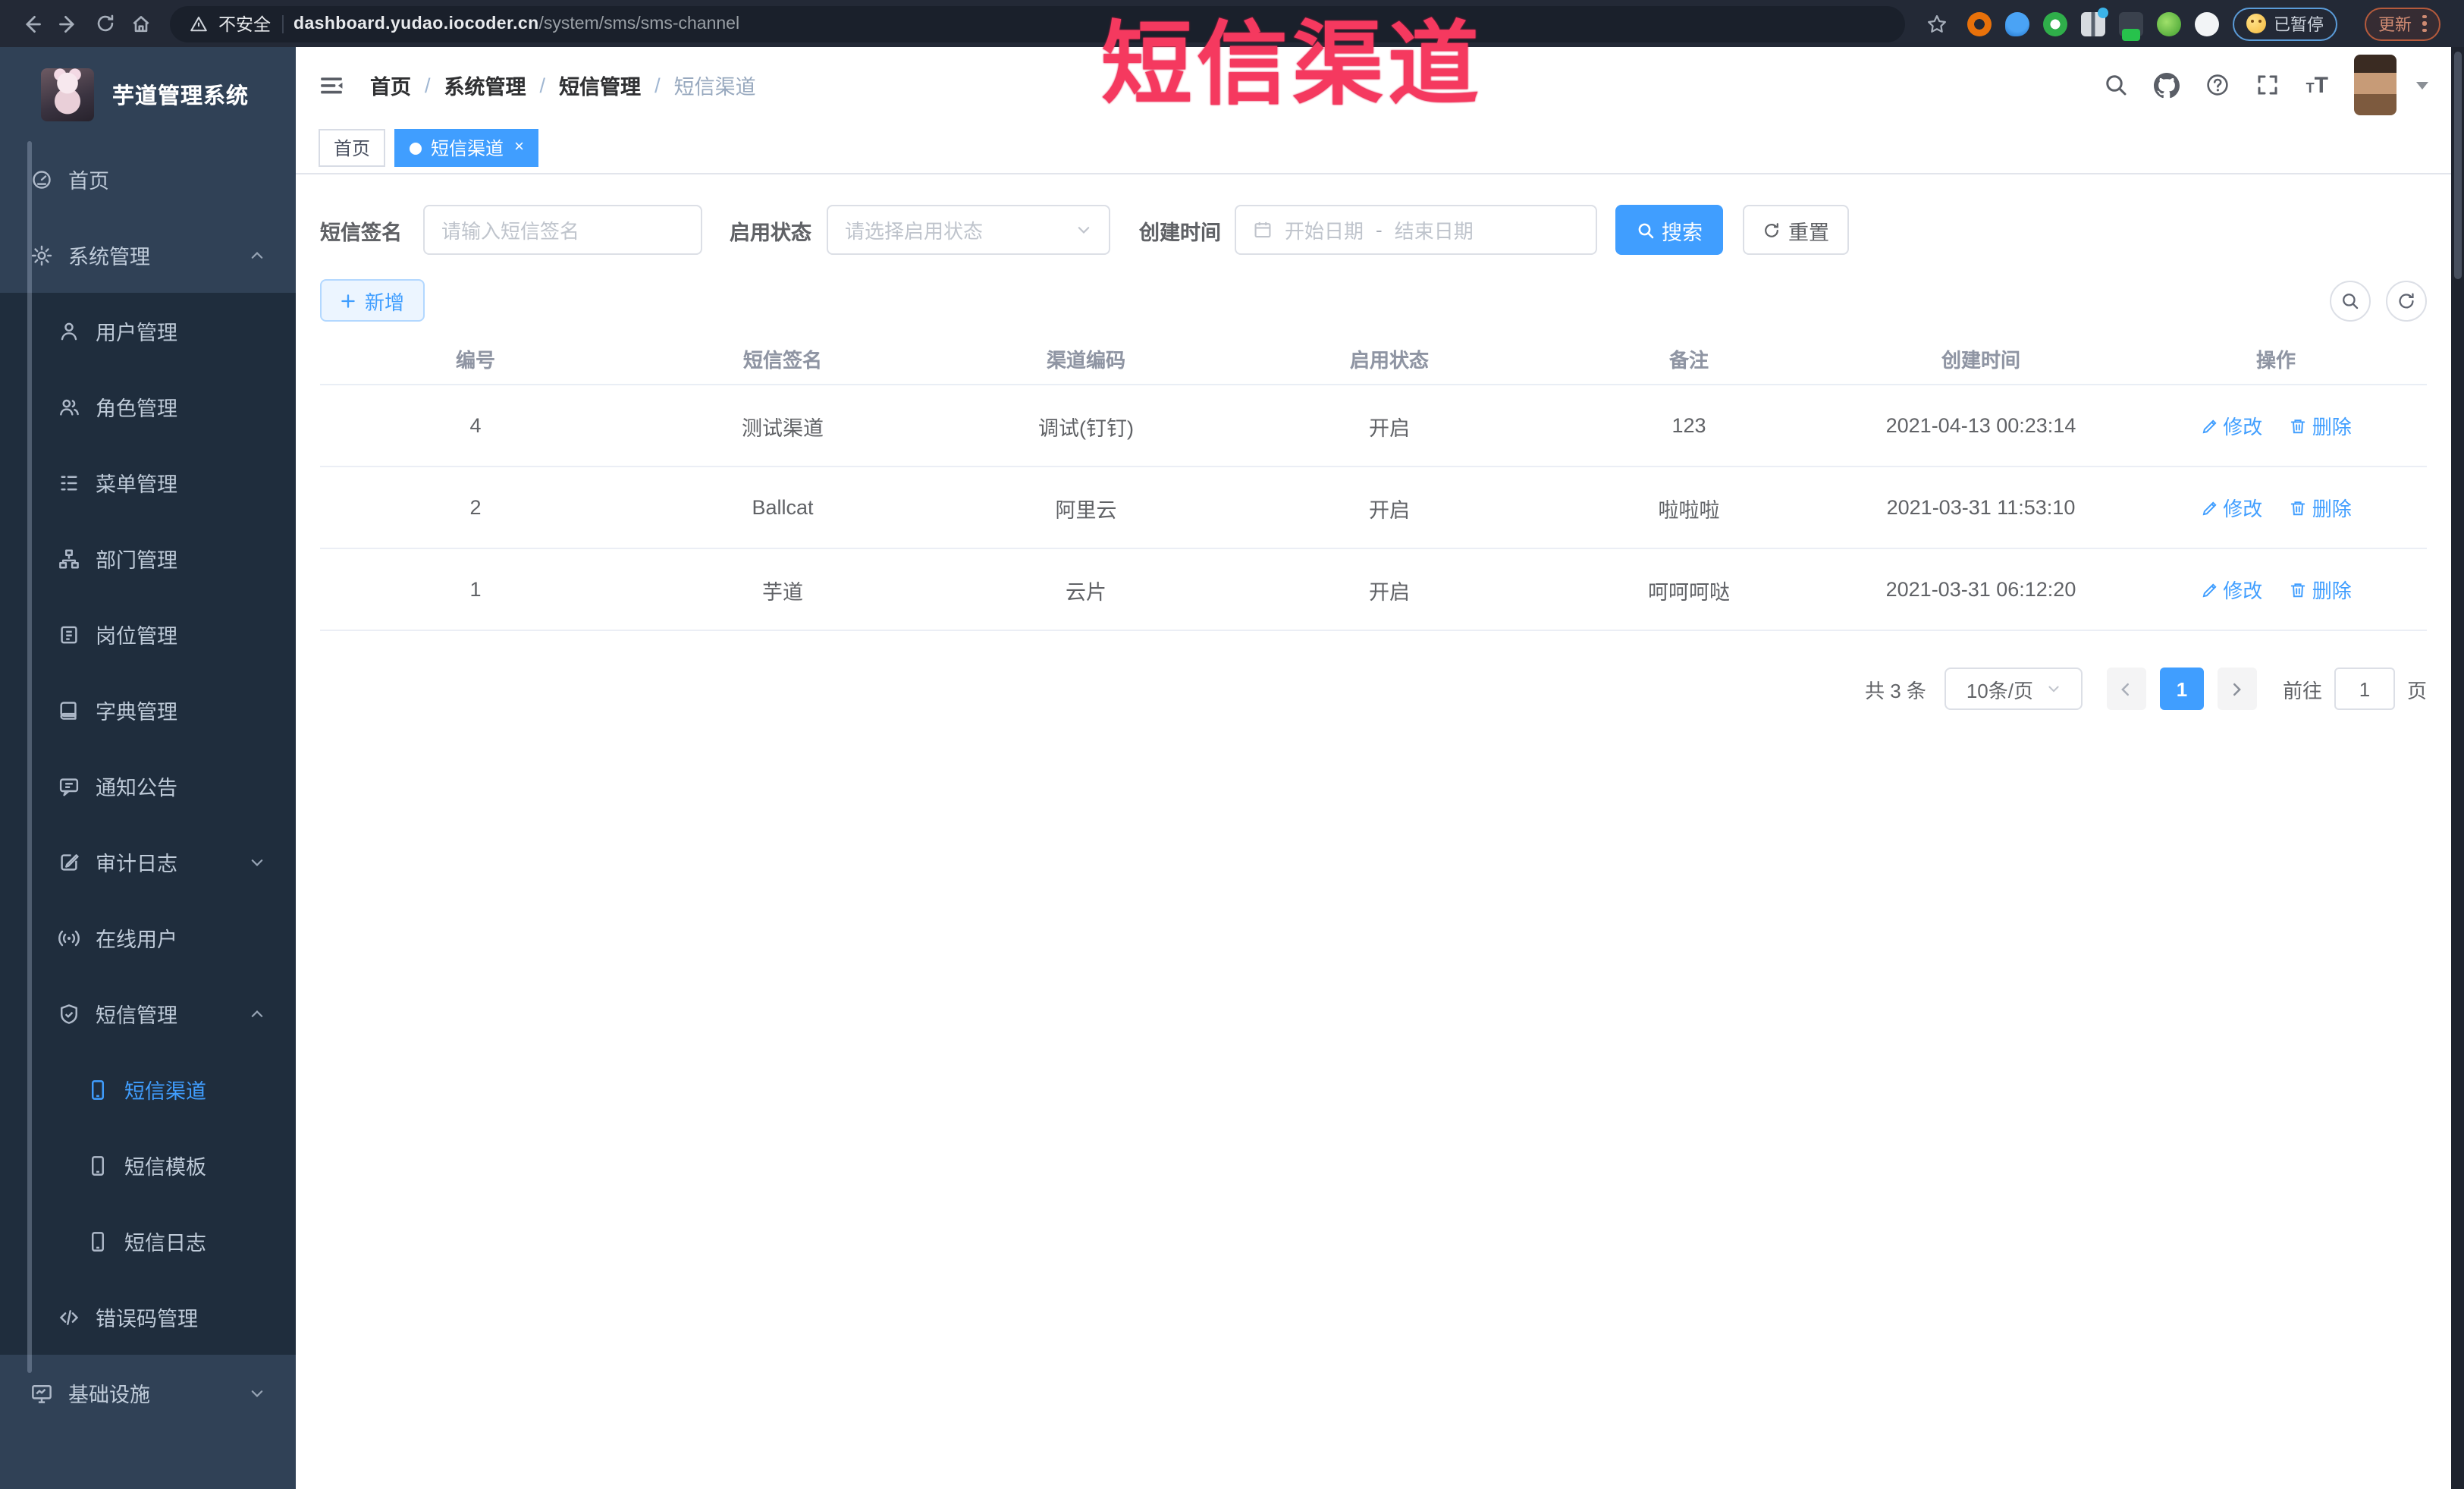  I want to click on sidebar-item-infrastructure: 基础设施, so click(148, 1393).